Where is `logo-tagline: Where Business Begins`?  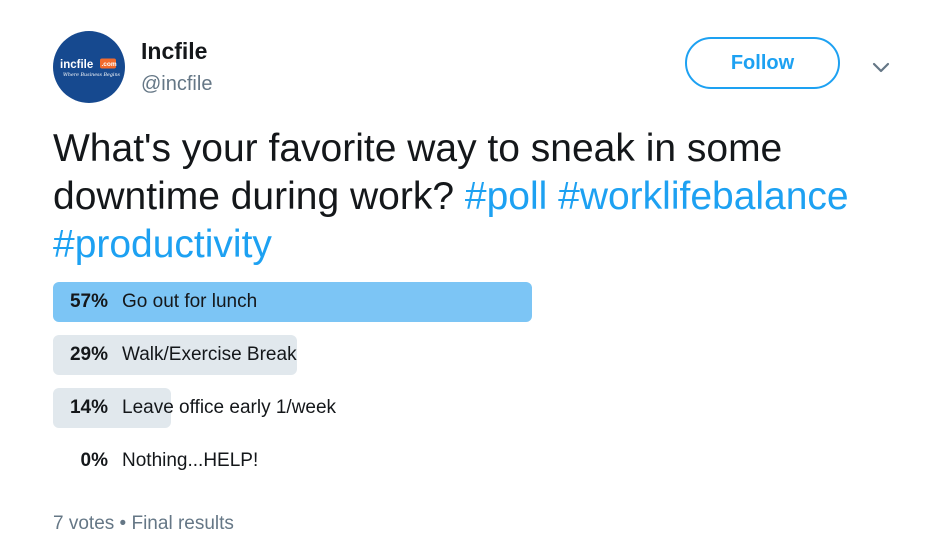
logo-tagline: Where Business Begins is located at coordinates (92, 75).